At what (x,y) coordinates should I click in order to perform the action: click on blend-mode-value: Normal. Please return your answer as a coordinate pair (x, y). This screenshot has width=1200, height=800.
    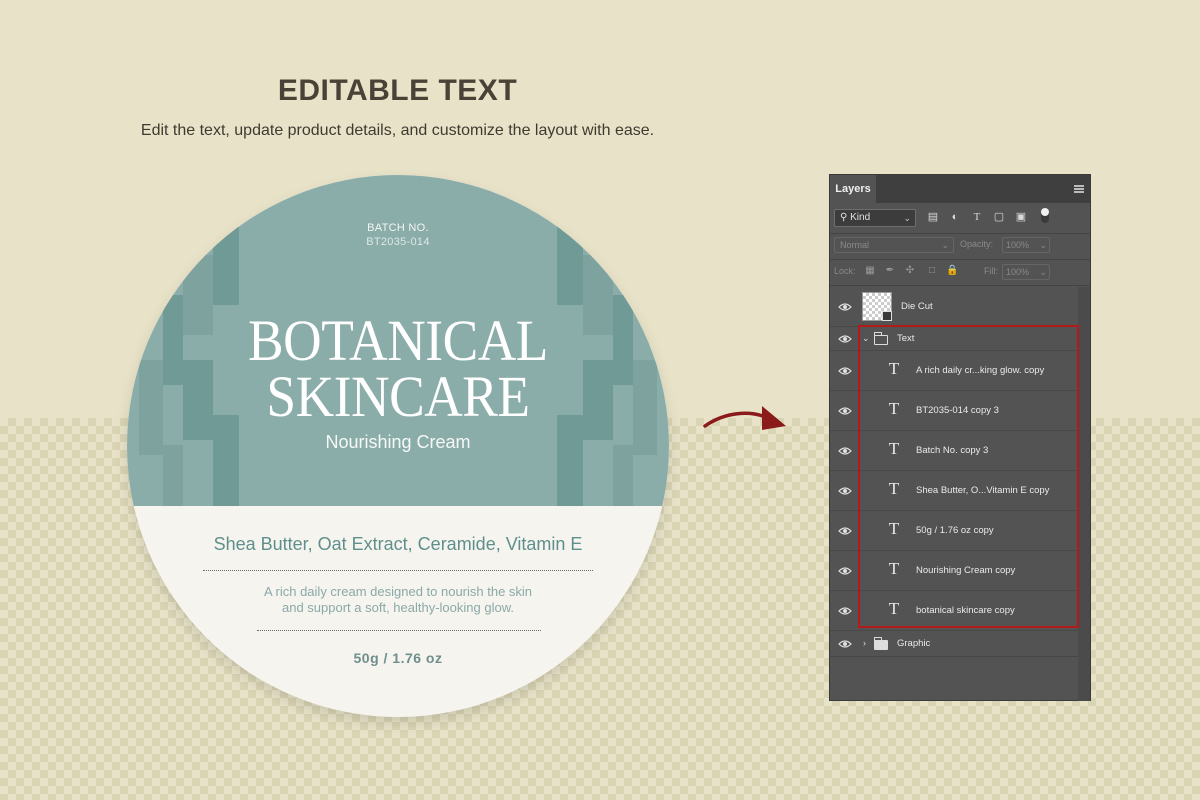
    Looking at the image, I should click on (855, 245).